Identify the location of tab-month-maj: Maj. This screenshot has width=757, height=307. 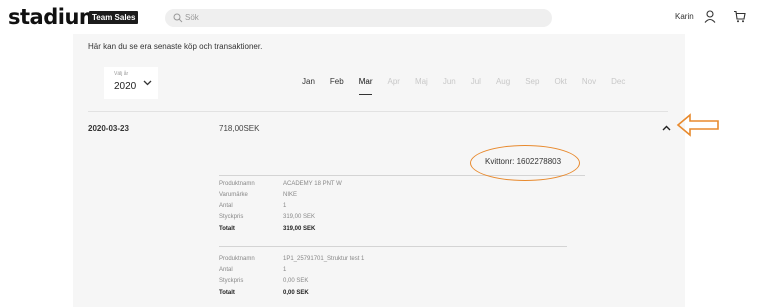
(421, 81).